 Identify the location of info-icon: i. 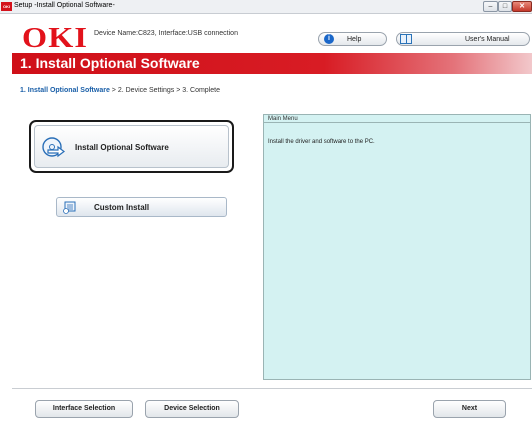
(329, 39).